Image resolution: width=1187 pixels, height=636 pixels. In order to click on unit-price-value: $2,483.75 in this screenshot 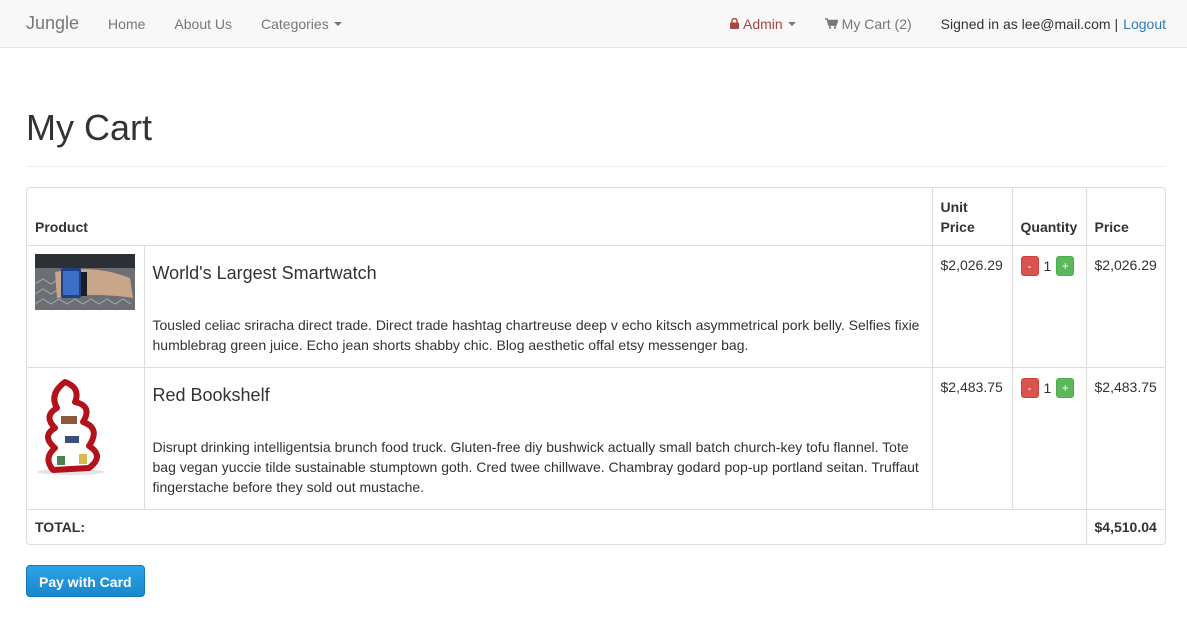, I will do `click(972, 438)`.